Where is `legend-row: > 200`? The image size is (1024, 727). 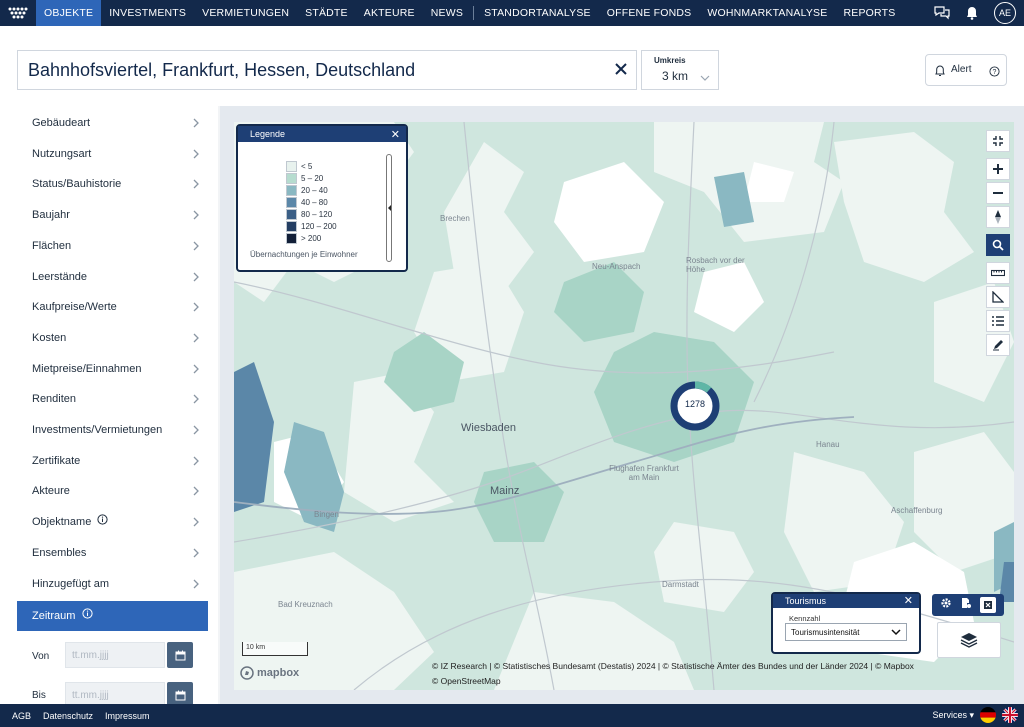 legend-row: > 200 is located at coordinates (311, 238).